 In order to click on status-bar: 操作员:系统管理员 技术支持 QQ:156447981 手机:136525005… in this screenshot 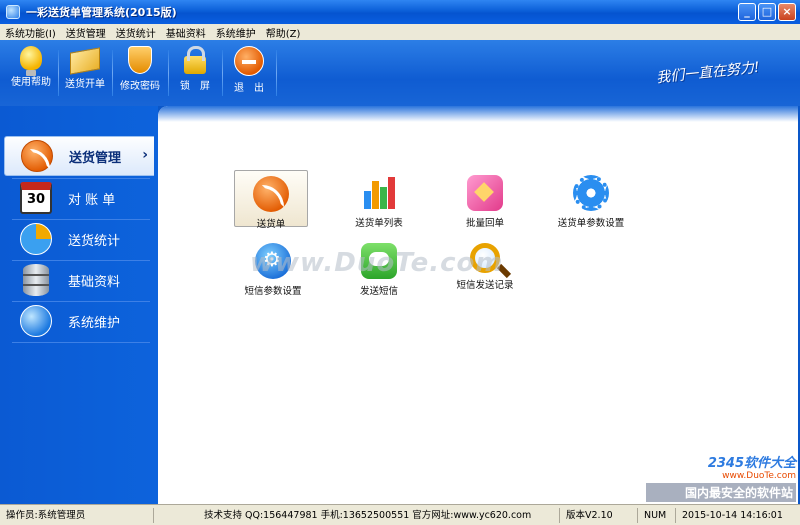, I will do `click(400, 514)`.